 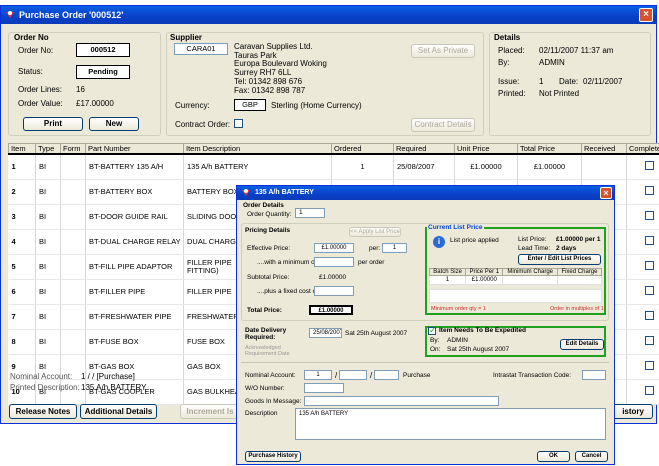 What do you see at coordinates (435, 349) in the screenshot?
I see `expedite-on-label: On:` at bounding box center [435, 349].